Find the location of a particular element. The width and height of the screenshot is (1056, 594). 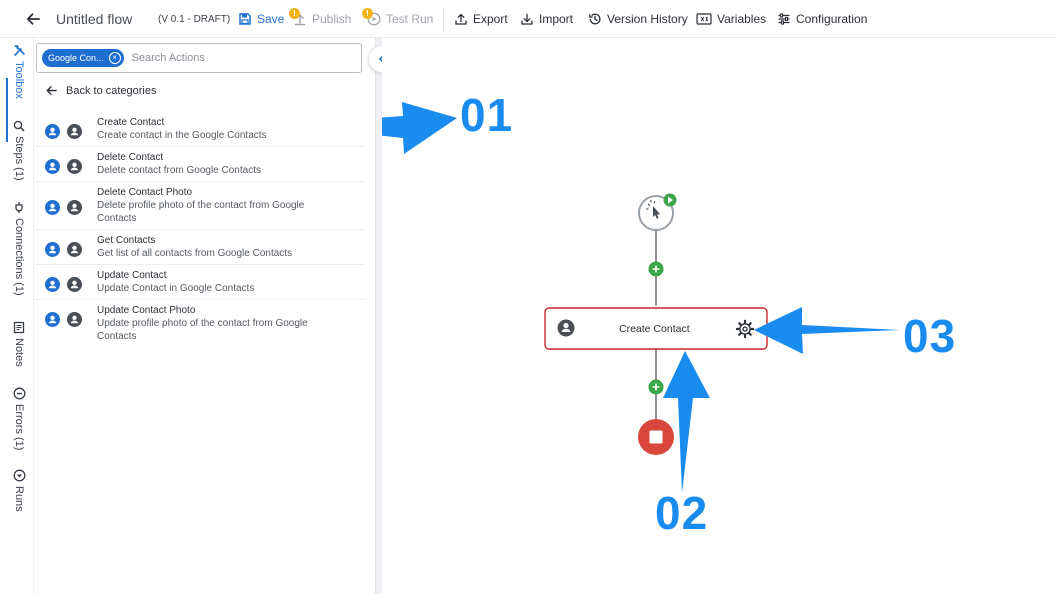

action-title: Delete Contact is located at coordinates (130, 157).